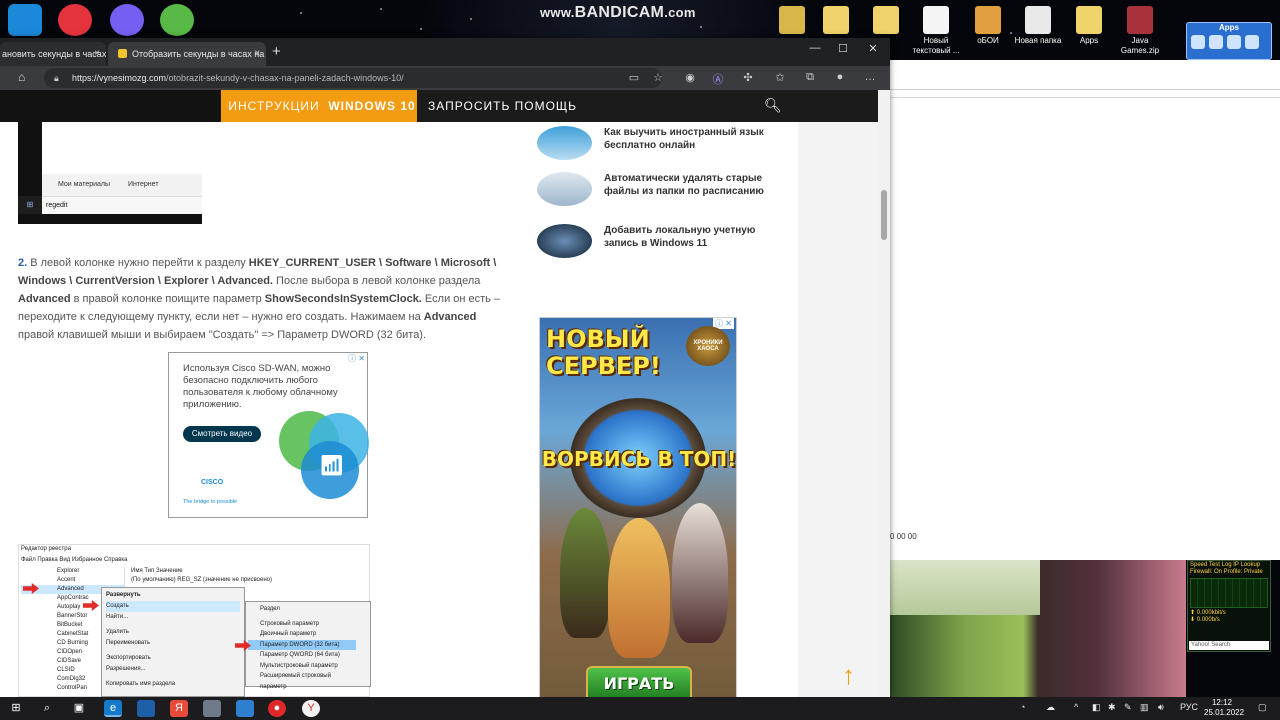 The height and width of the screenshot is (720, 1280). Describe the element at coordinates (838, 409) in the screenshot. I see `page-gutter` at that location.